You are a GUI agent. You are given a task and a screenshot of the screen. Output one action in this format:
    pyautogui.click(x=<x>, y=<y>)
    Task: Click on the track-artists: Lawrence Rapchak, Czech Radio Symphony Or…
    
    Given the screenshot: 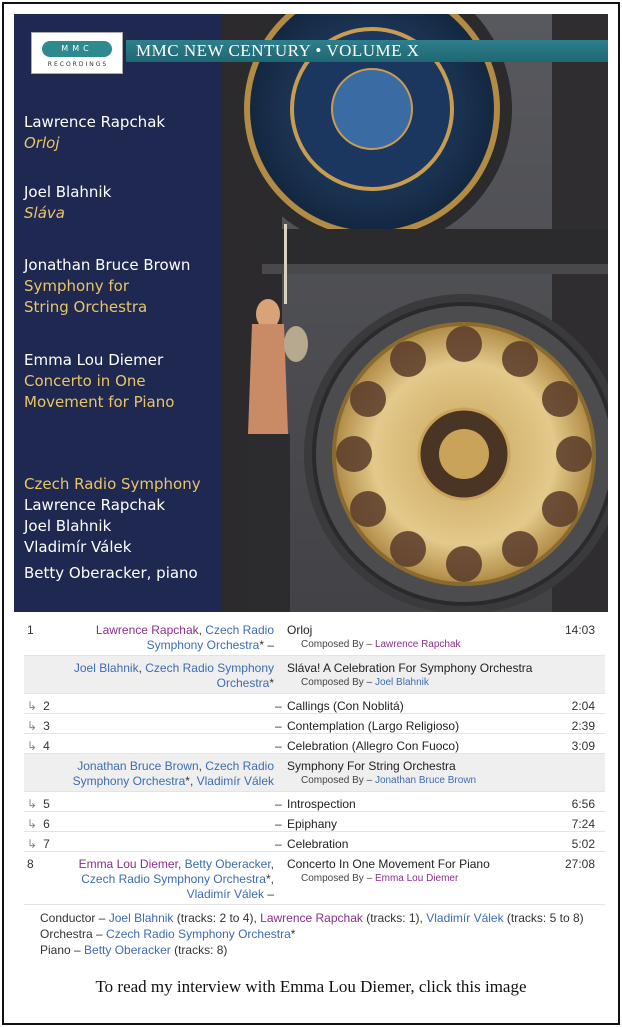 What is the action you would take?
    pyautogui.click(x=169, y=638)
    